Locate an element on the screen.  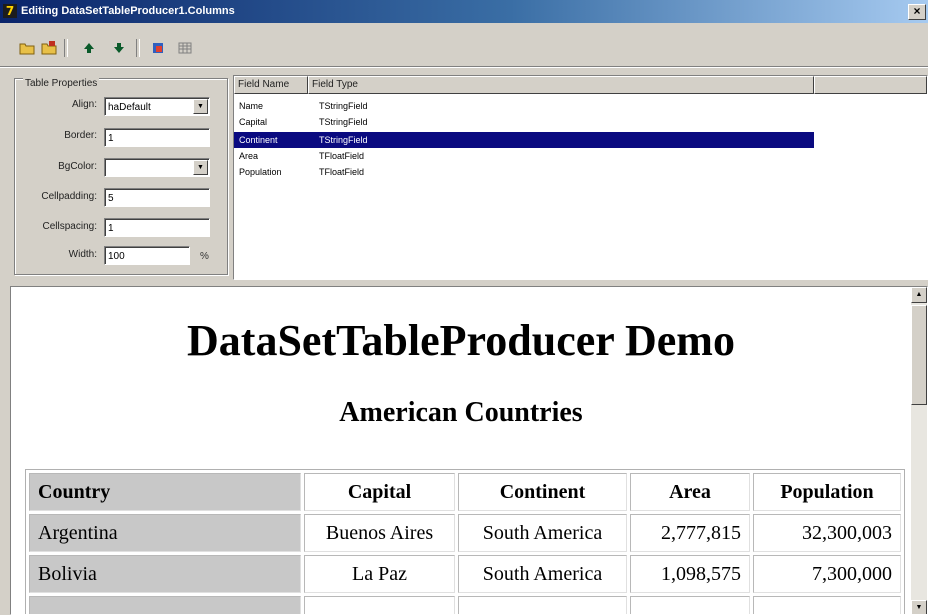
page-title: DataSetTableProducer Demo is located at coordinates (461, 340).